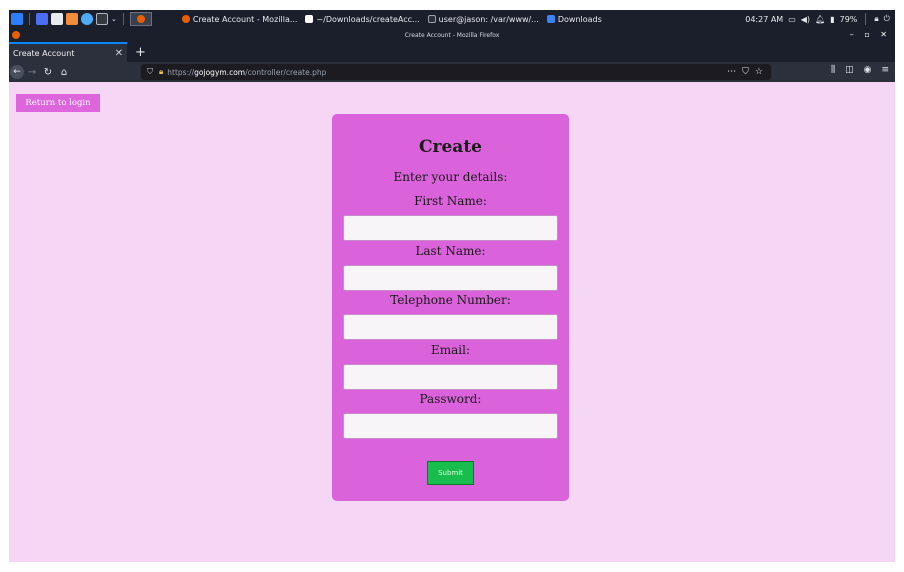  What do you see at coordinates (887, 19) in the screenshot?
I see `power-icon: ⏻` at bounding box center [887, 19].